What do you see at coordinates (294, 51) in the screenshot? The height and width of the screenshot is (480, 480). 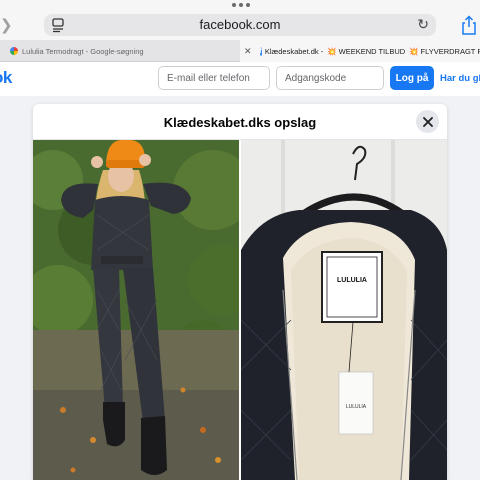 I see `tab-title: Klædeskabet.dk -` at bounding box center [294, 51].